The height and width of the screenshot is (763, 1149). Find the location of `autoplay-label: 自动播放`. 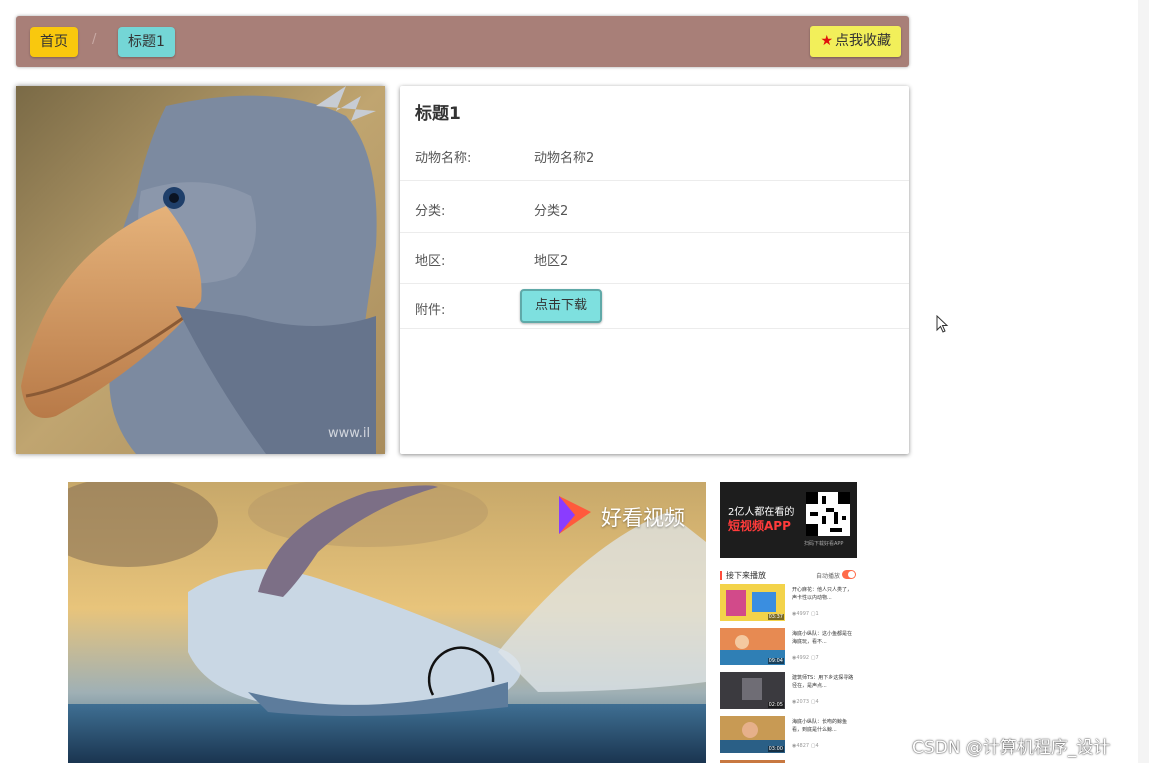

autoplay-label: 自动播放 is located at coordinates (828, 576).